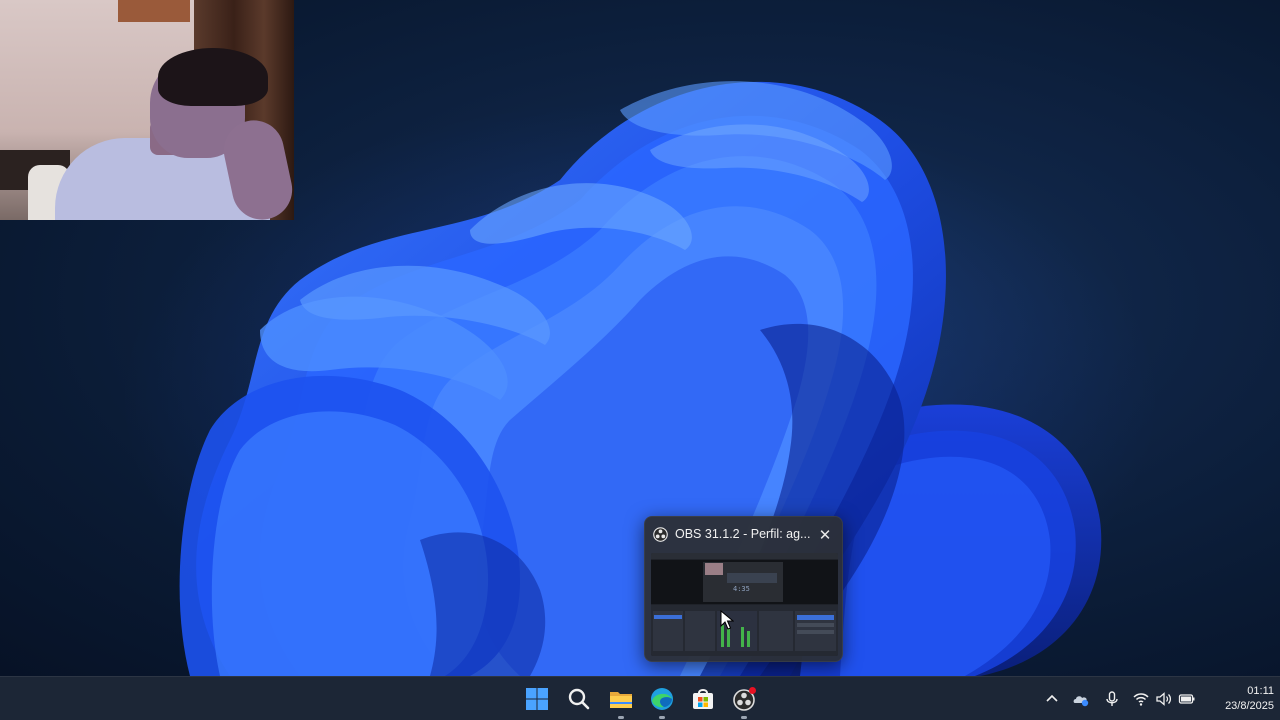 This screenshot has width=1280, height=720. I want to click on file-explorer-running-indicator, so click(621, 717).